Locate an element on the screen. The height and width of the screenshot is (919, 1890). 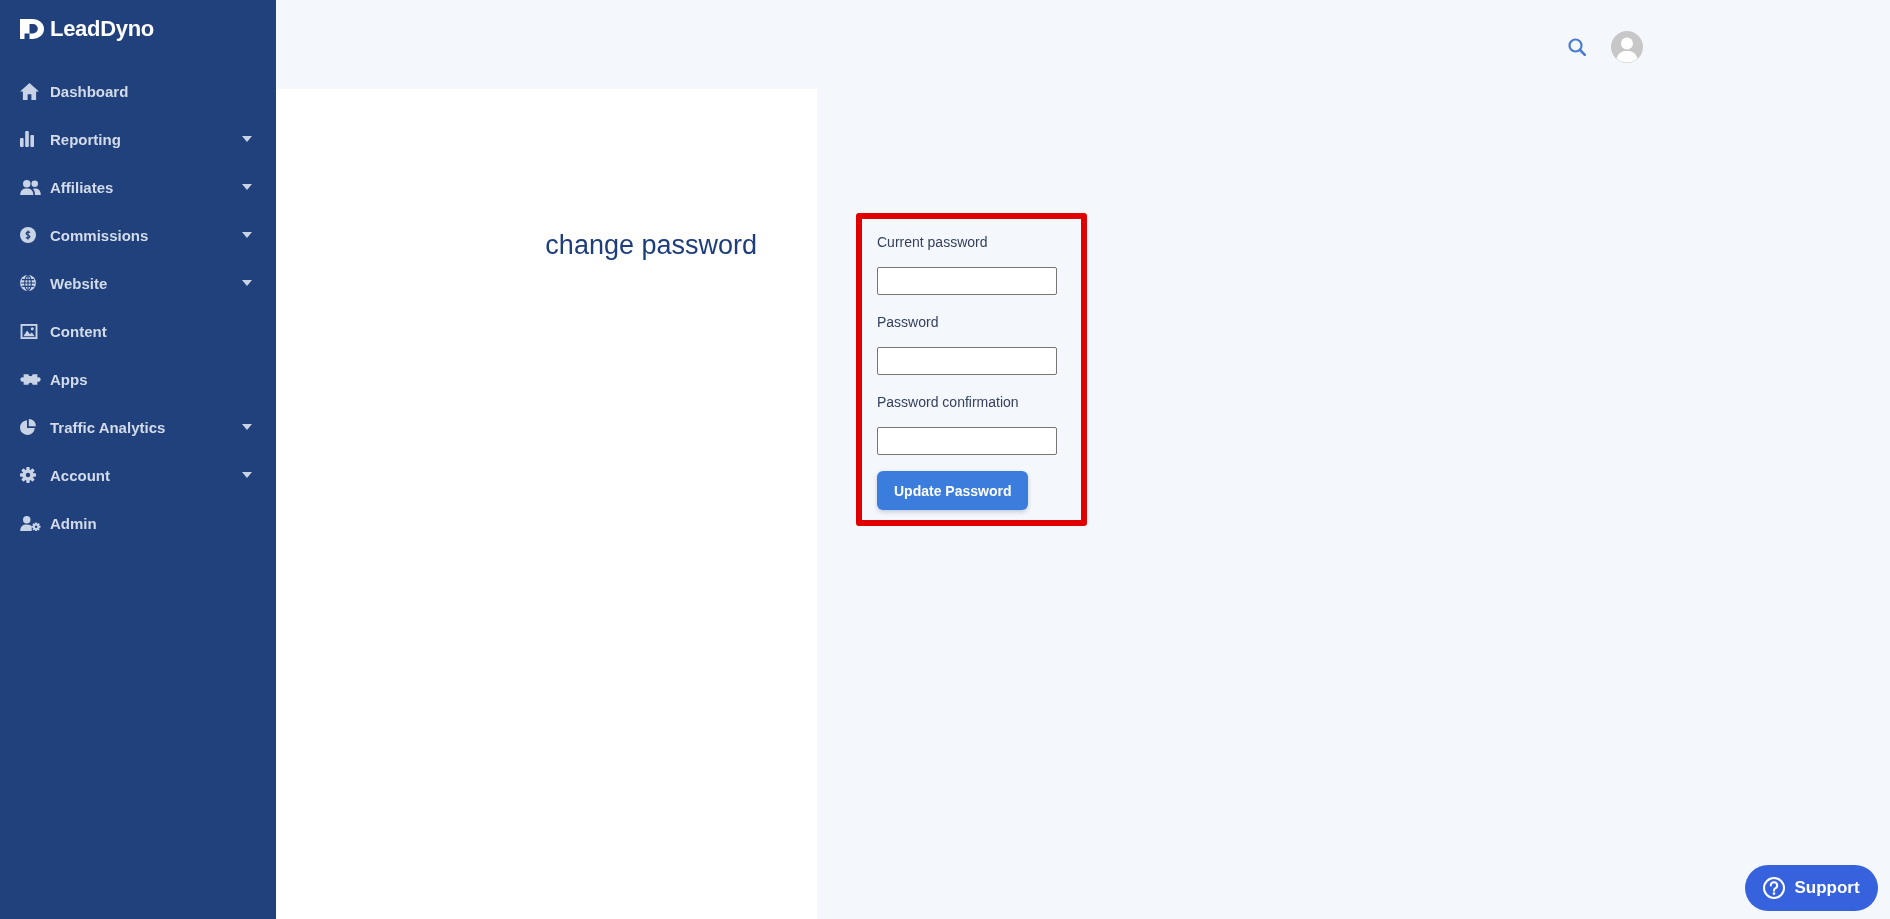
gear-icon is located at coordinates (28, 475).